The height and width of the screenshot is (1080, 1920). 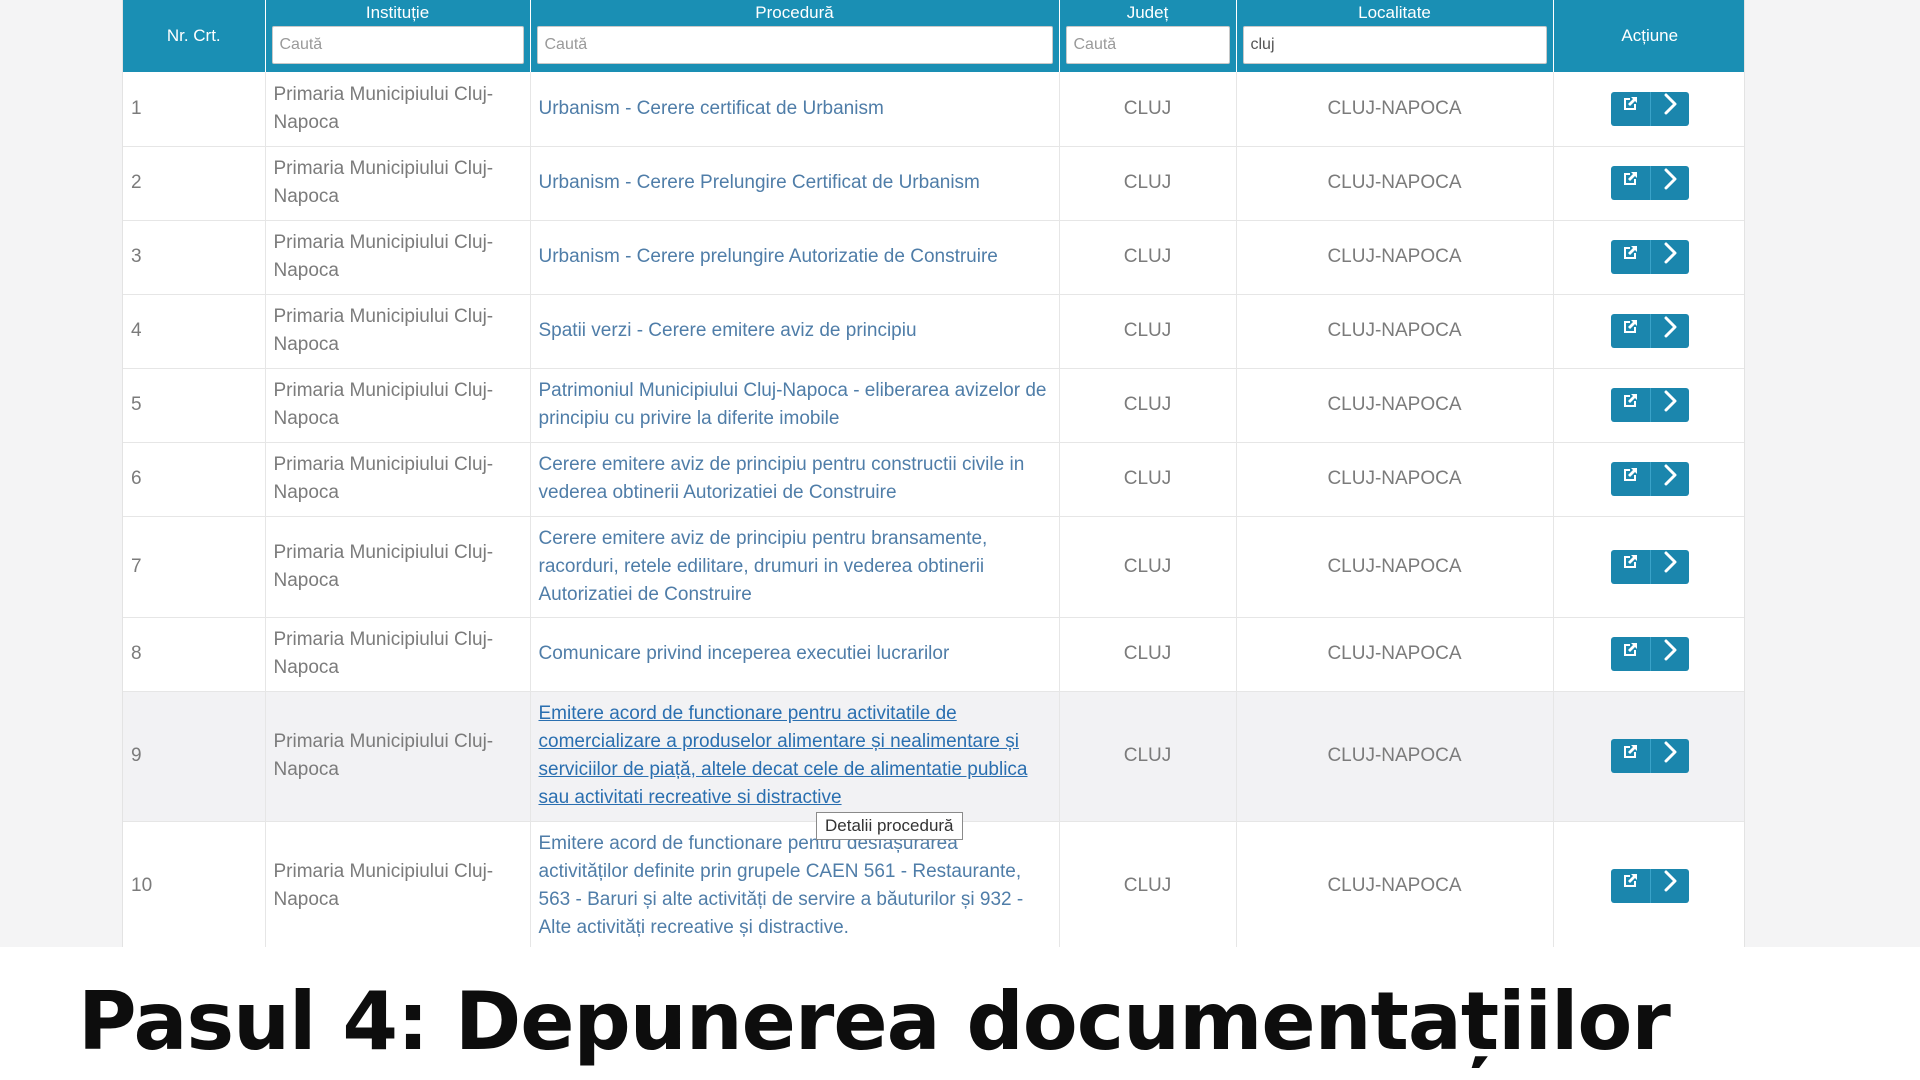 What do you see at coordinates (874, 1021) in the screenshot?
I see `step-caption: Pasul 4: Depunerea documentațiilor` at bounding box center [874, 1021].